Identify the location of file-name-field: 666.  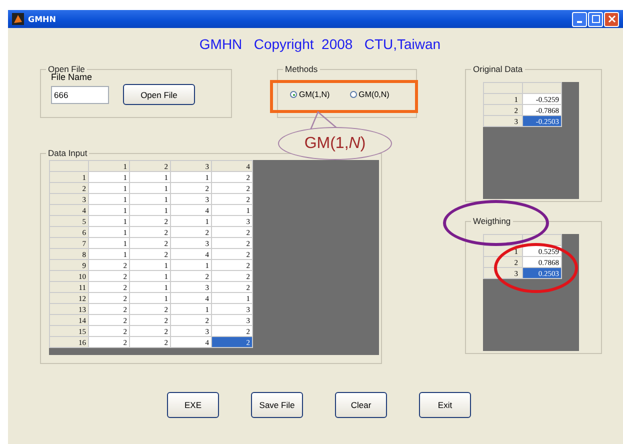
(80, 95).